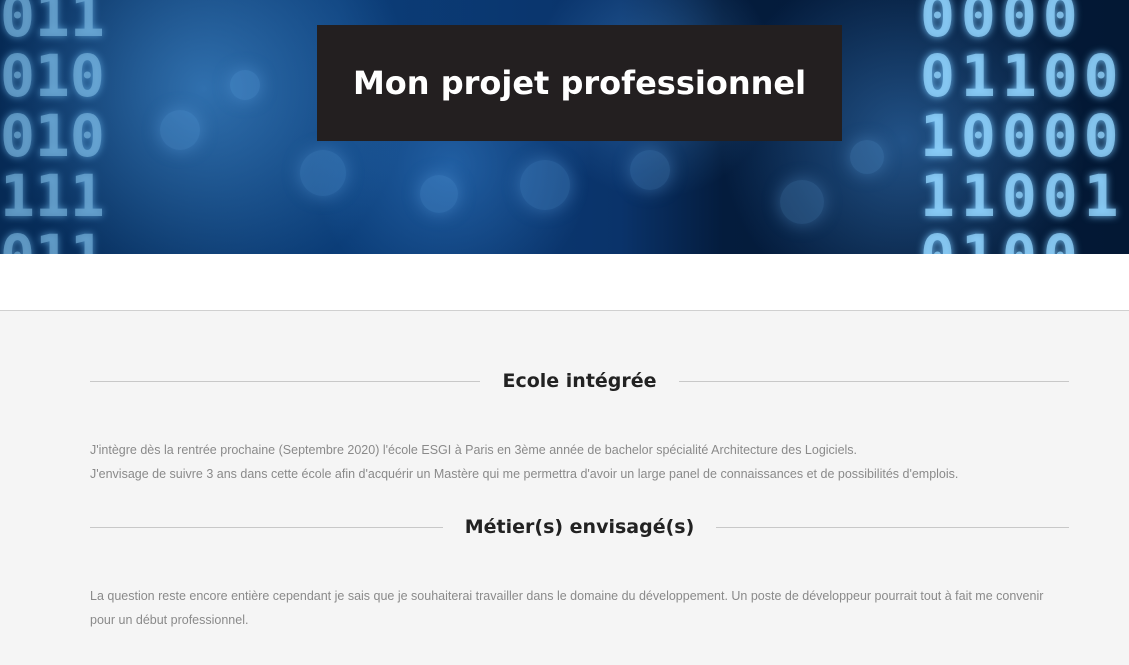 The width and height of the screenshot is (1129, 665). I want to click on binary-digits-left: 011 010 010 111 011, so click(52, 127).